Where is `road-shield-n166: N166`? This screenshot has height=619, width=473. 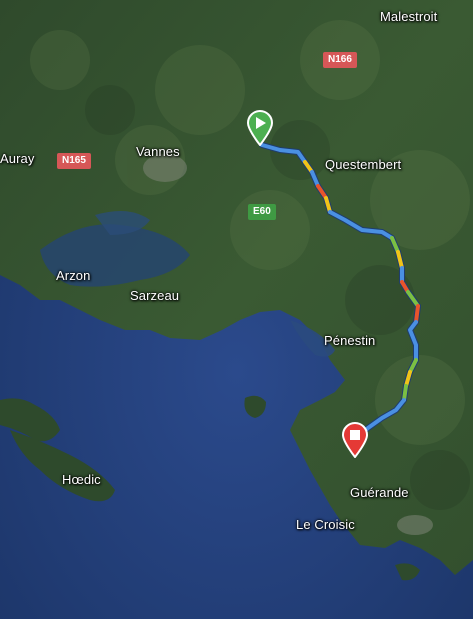 road-shield-n166: N166 is located at coordinates (340, 60).